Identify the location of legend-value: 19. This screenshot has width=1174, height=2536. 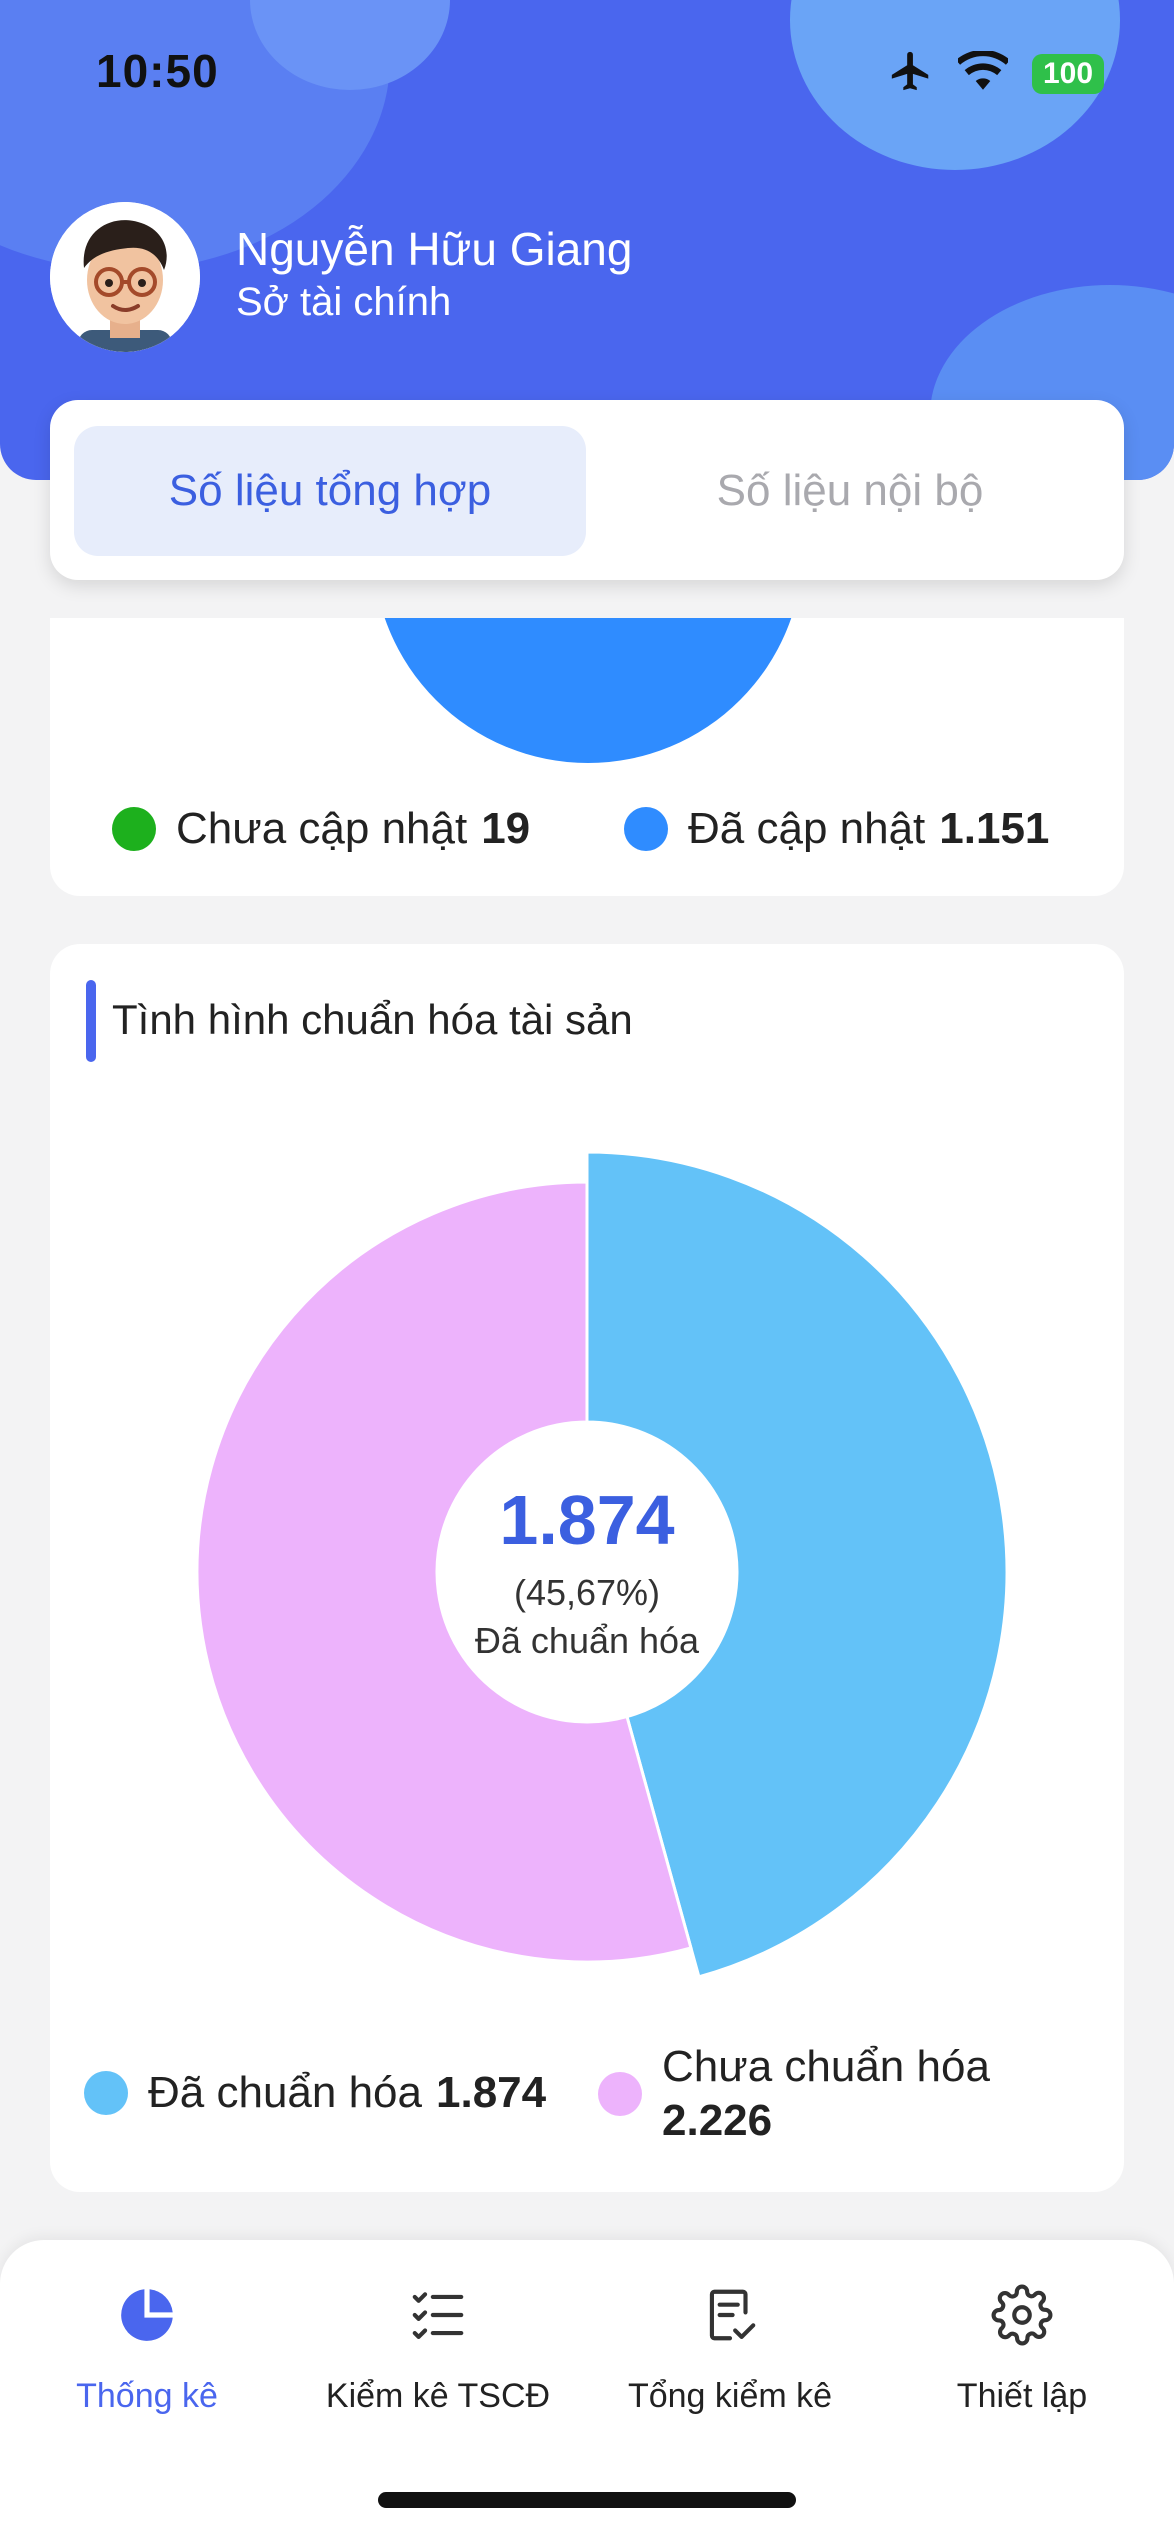
(506, 828).